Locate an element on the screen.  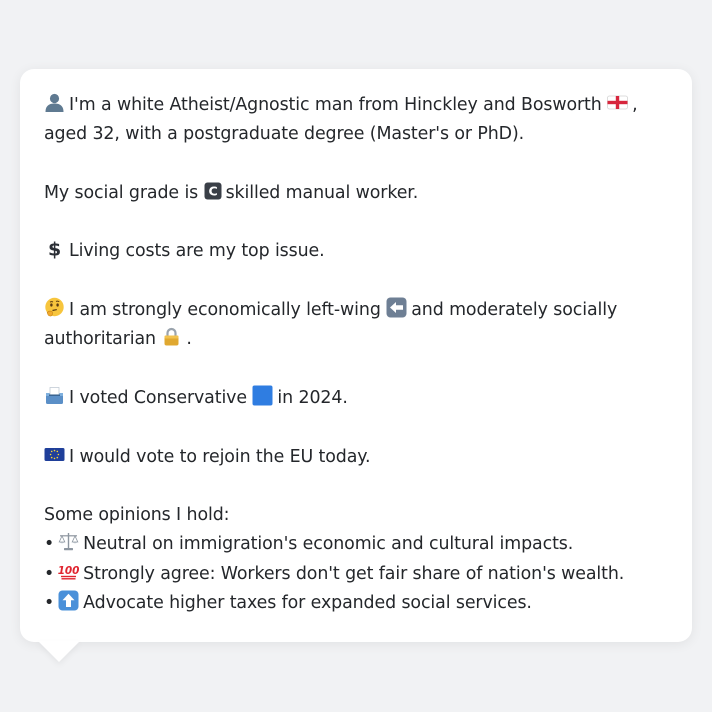
thinking-face-icon is located at coordinates (54, 307).